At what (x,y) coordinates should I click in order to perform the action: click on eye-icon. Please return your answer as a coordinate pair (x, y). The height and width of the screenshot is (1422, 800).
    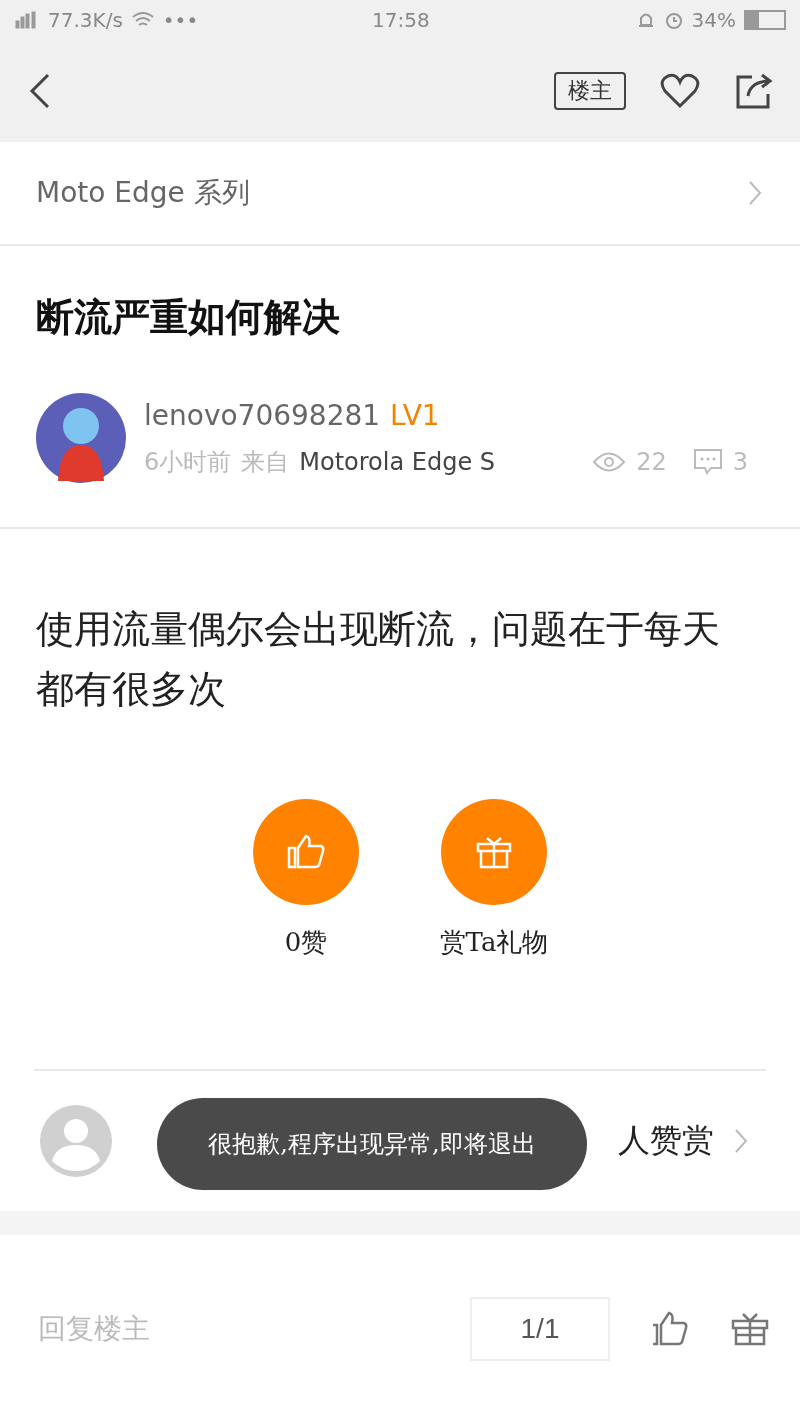
    Looking at the image, I should click on (609, 461).